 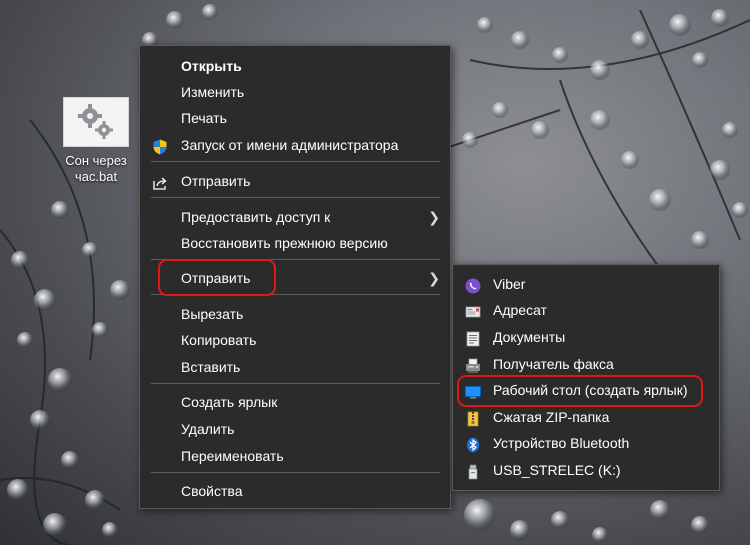 I want to click on file-name-line-1: Сон через, so click(x=96, y=160).